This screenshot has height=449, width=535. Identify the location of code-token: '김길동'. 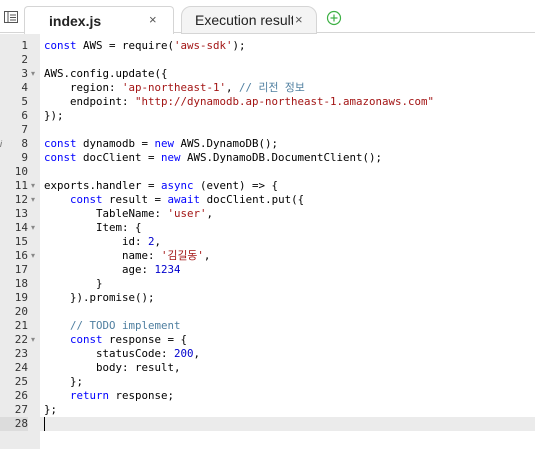
(182, 255).